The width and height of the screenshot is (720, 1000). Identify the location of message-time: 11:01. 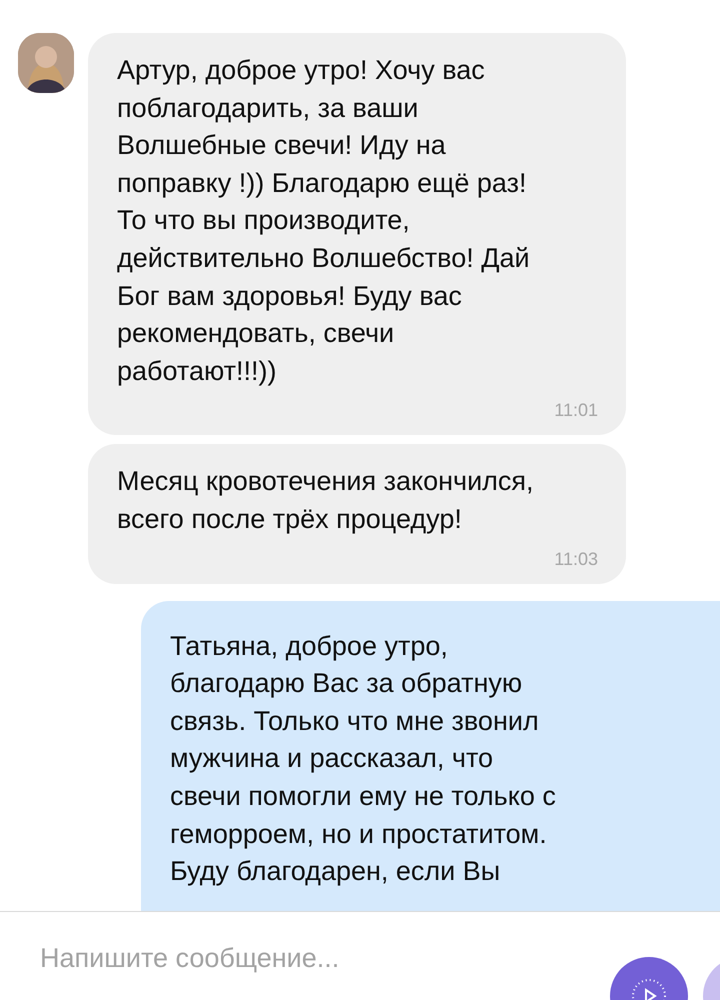
(575, 411).